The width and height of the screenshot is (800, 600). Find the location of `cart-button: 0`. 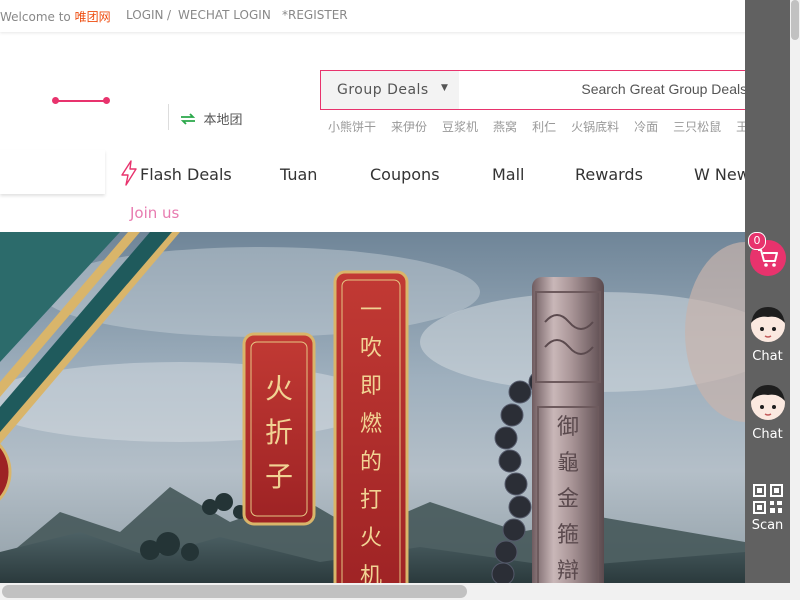

cart-button: 0 is located at coordinates (767, 254).